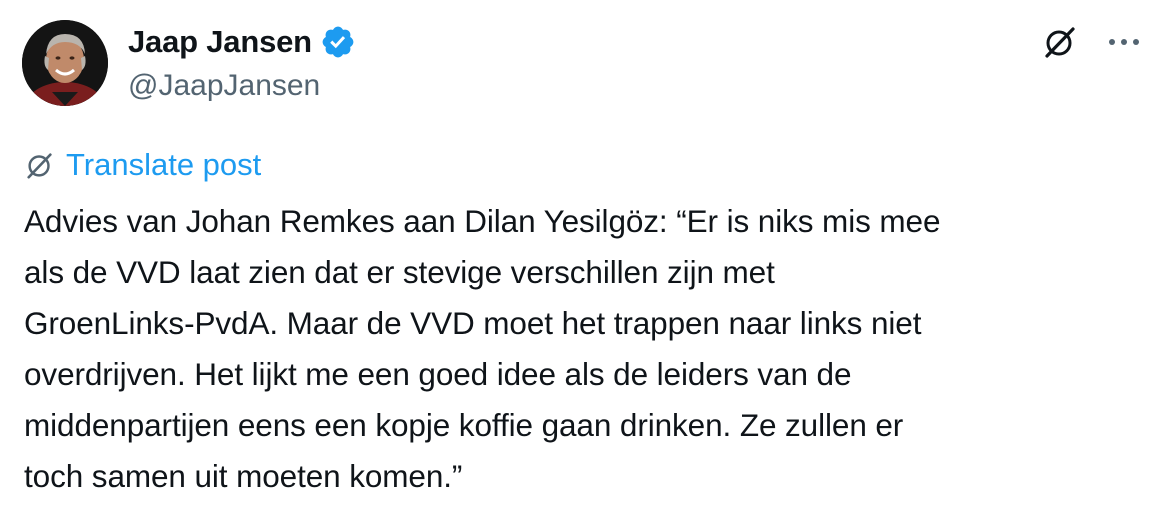 The width and height of the screenshot is (1176, 514). I want to click on grok-button, so click(1060, 44).